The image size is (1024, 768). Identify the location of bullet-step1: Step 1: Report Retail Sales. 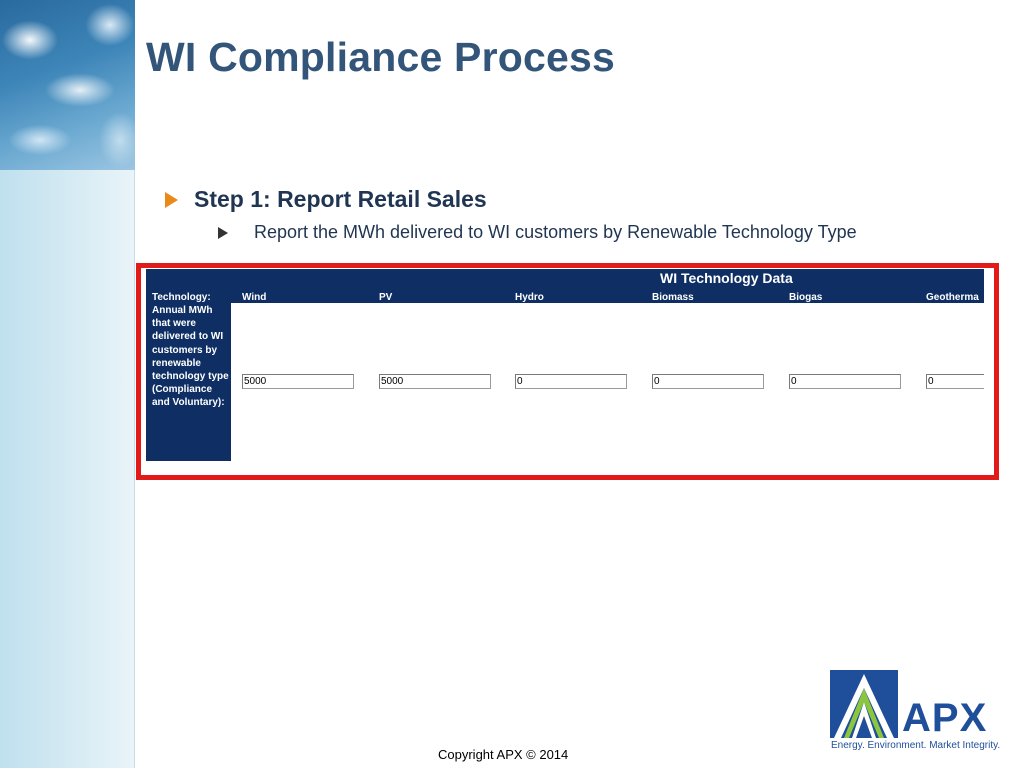
(326, 199).